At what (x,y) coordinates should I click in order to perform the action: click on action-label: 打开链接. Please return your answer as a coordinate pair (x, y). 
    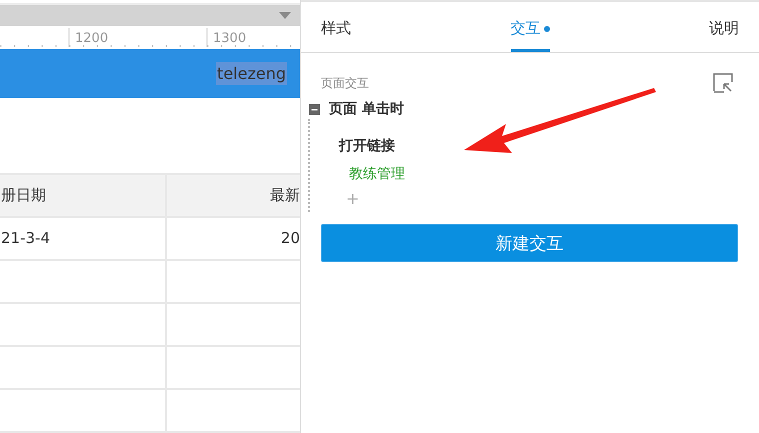
    Looking at the image, I should click on (367, 146).